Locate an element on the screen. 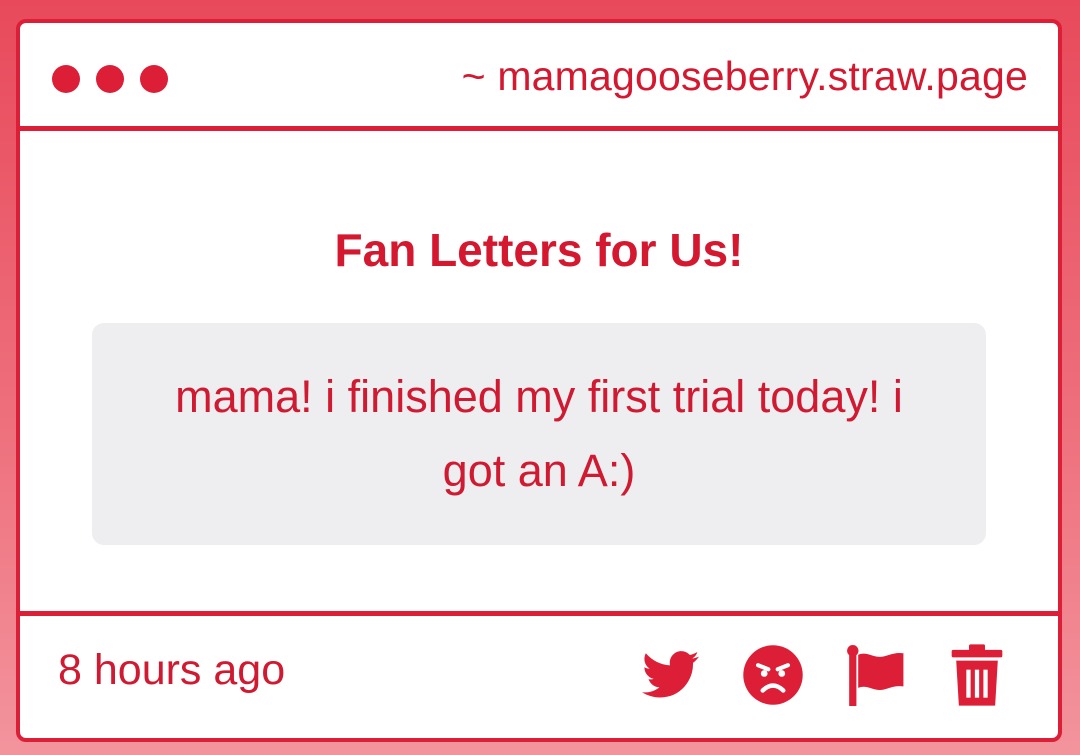 This screenshot has height=755, width=1080. page-url: ~ mamagooseberry.straw.page is located at coordinates (745, 76).